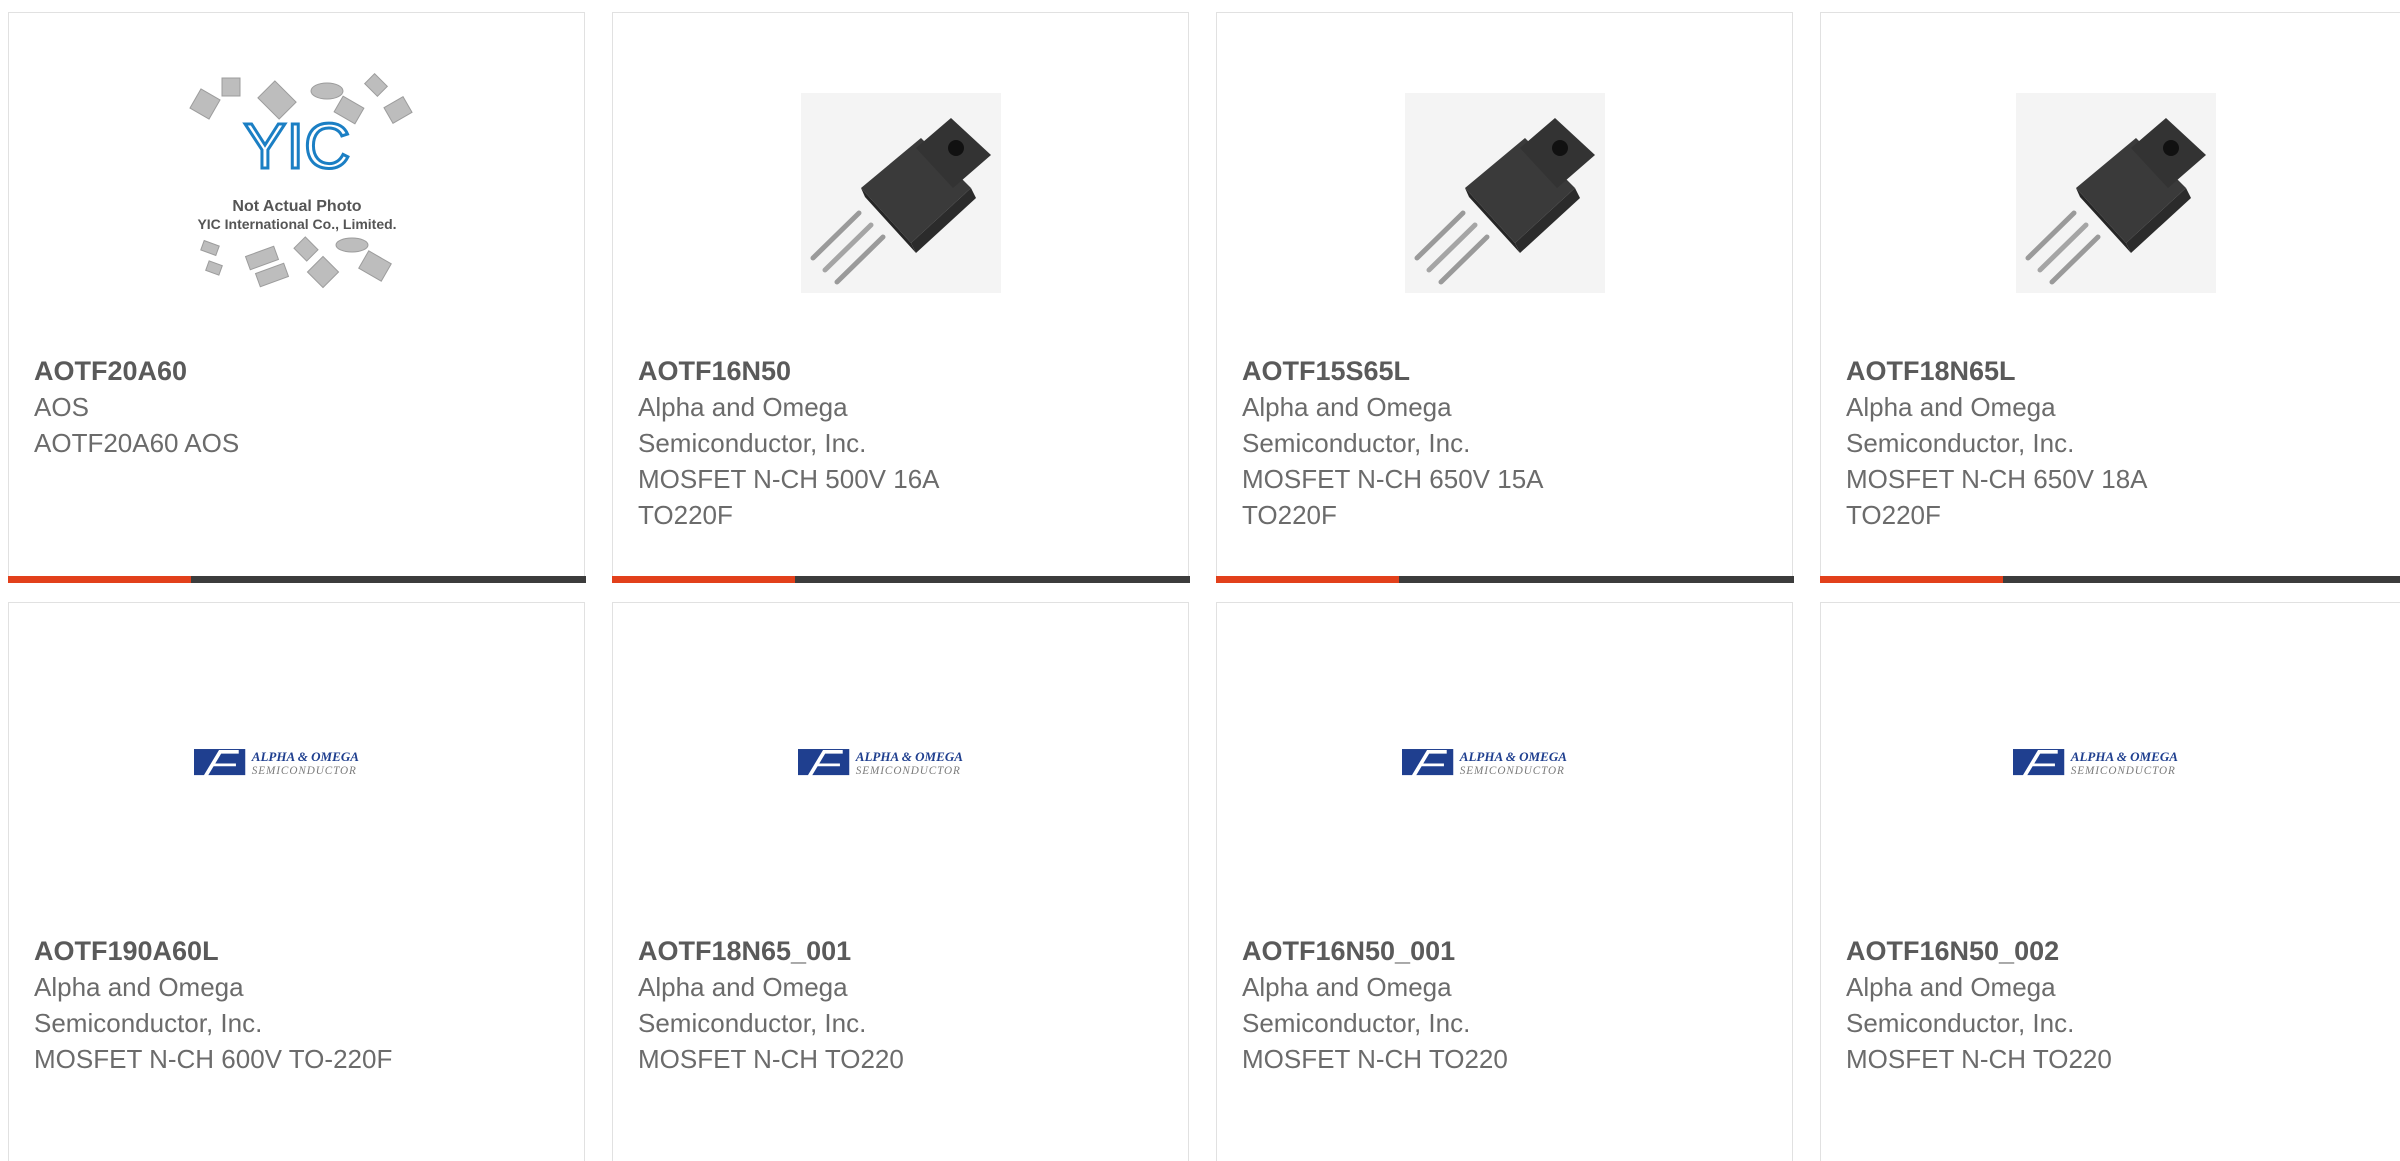 The width and height of the screenshot is (2400, 1161). Describe the element at coordinates (296, 224) in the screenshot. I see `svg-text:YIC International Co., Limited: YIC International Co., Limited.` at that location.